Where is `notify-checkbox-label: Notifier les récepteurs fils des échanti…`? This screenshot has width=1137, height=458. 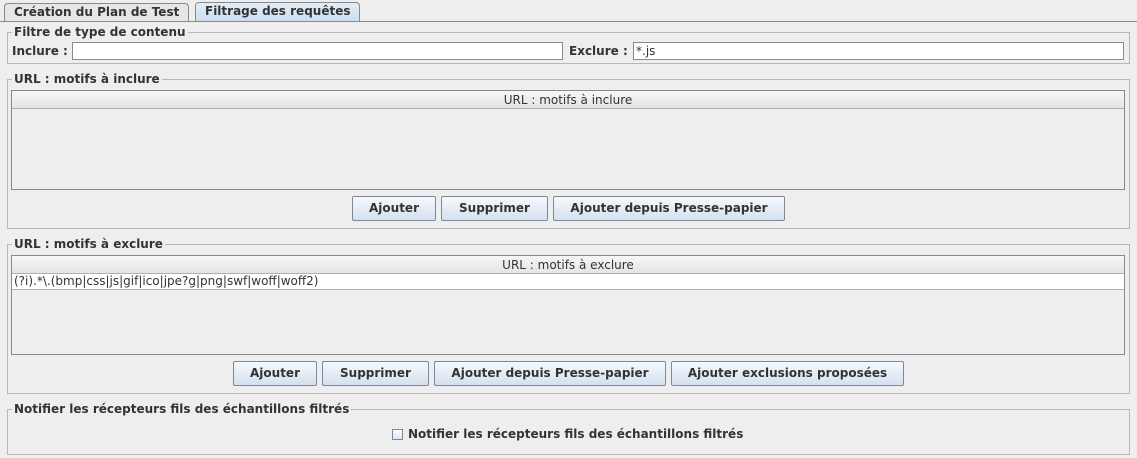
notify-checkbox-label: Notifier les récepteurs fils des échanti… is located at coordinates (575, 434).